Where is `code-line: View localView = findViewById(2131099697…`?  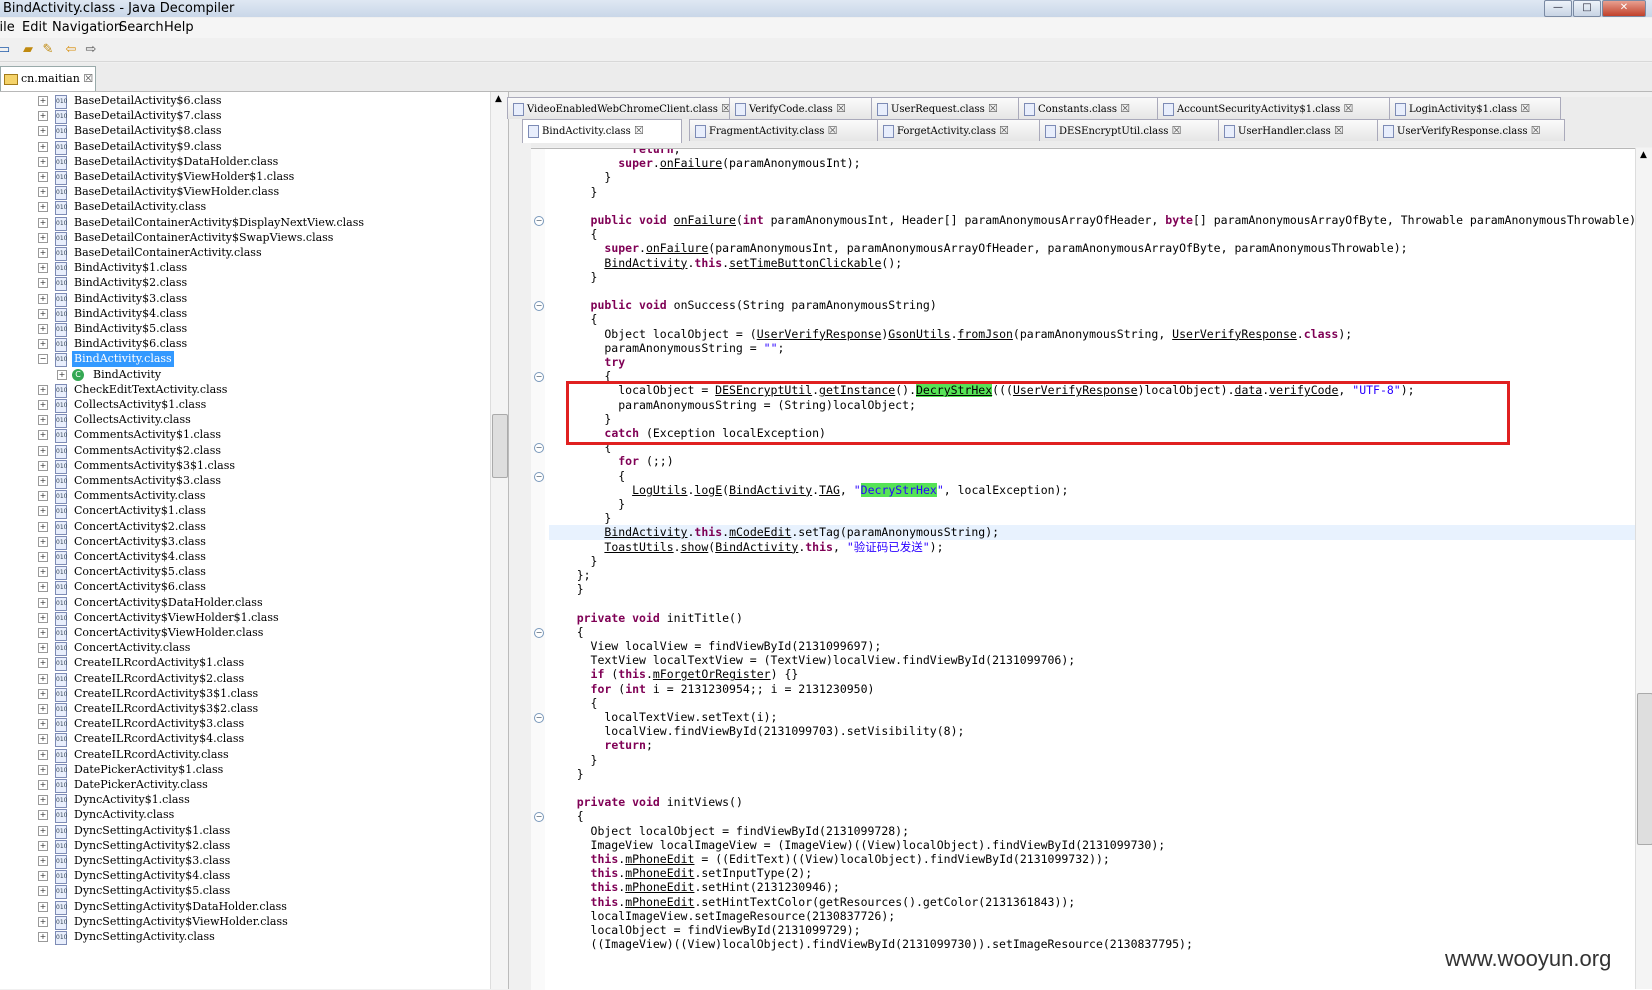
code-line: View localView = findViewById(2131099697… is located at coordinates (1094, 646).